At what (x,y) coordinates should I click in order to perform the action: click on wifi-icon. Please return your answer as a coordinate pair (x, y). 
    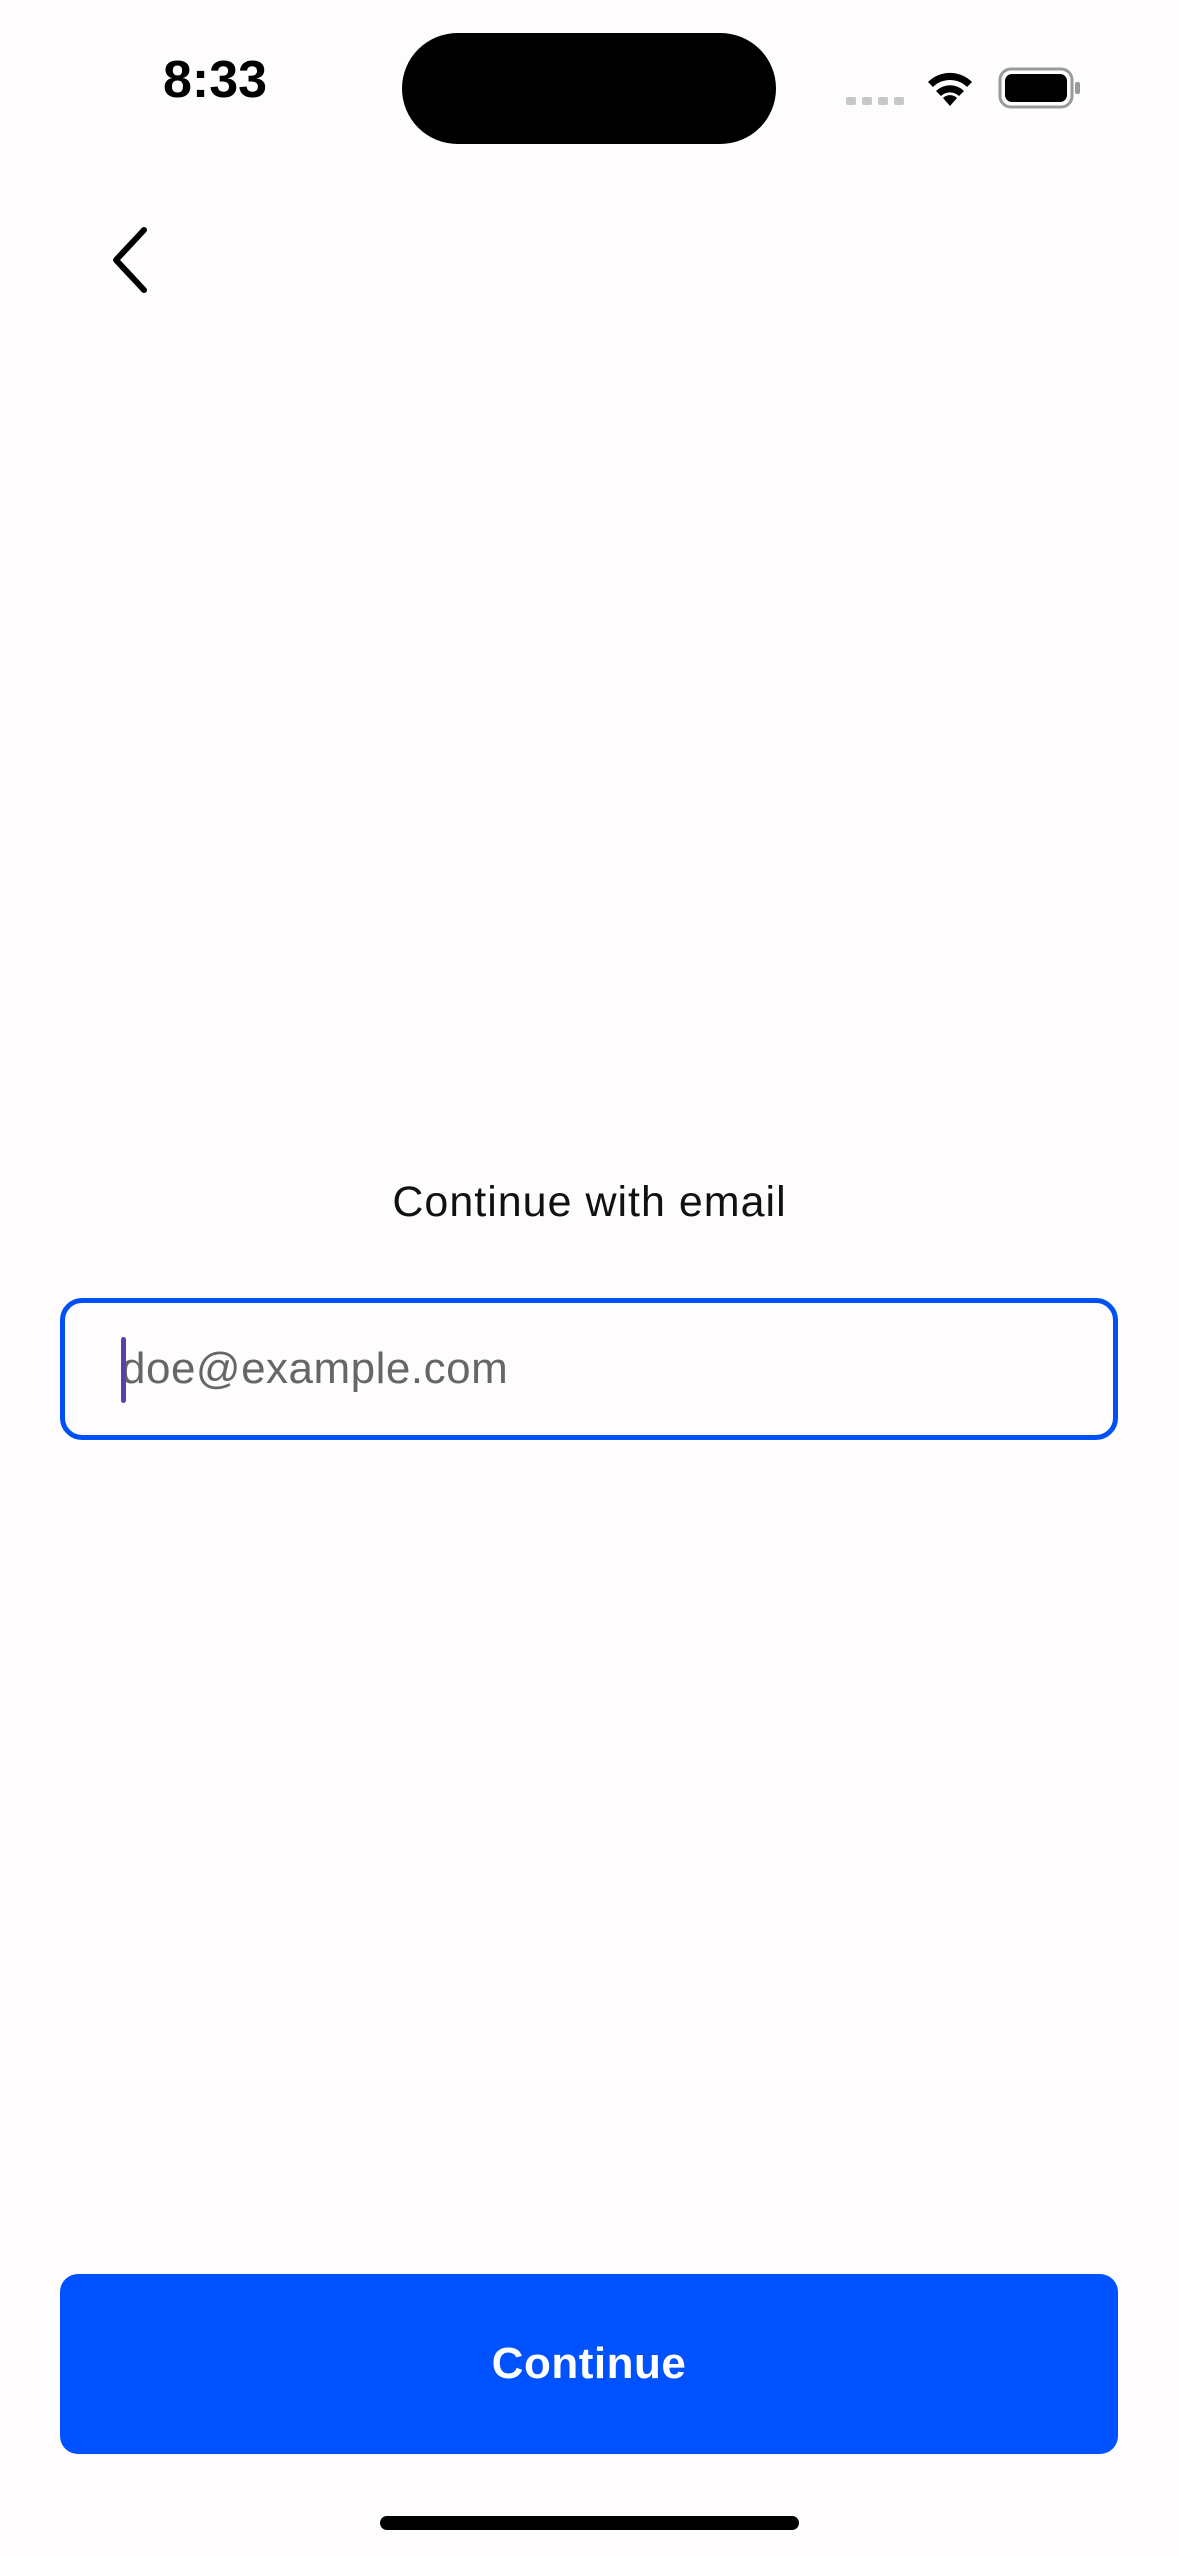
    Looking at the image, I should click on (950, 89).